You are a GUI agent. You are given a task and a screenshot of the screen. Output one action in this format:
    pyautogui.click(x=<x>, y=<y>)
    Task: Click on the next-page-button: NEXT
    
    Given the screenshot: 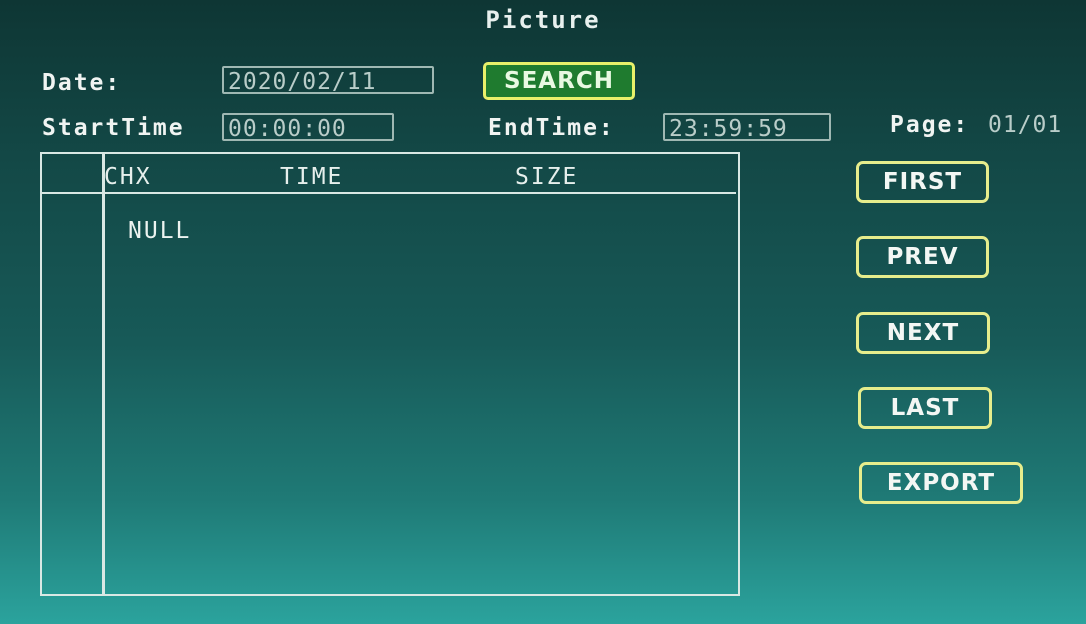 What is the action you would take?
    pyautogui.click(x=923, y=333)
    